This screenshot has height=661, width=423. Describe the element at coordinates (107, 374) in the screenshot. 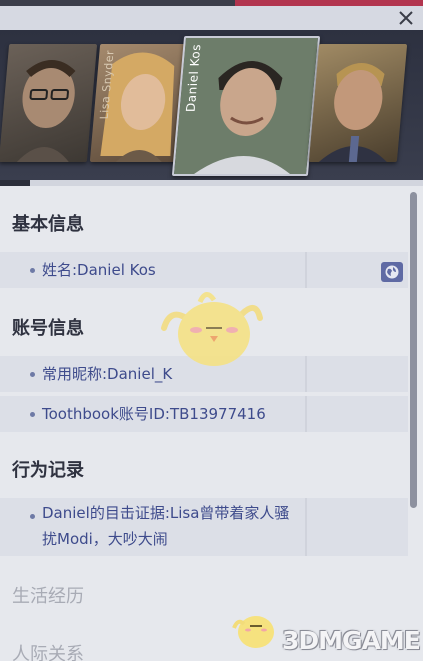

I see `info-text: 常用昵称:Daniel_K` at that location.